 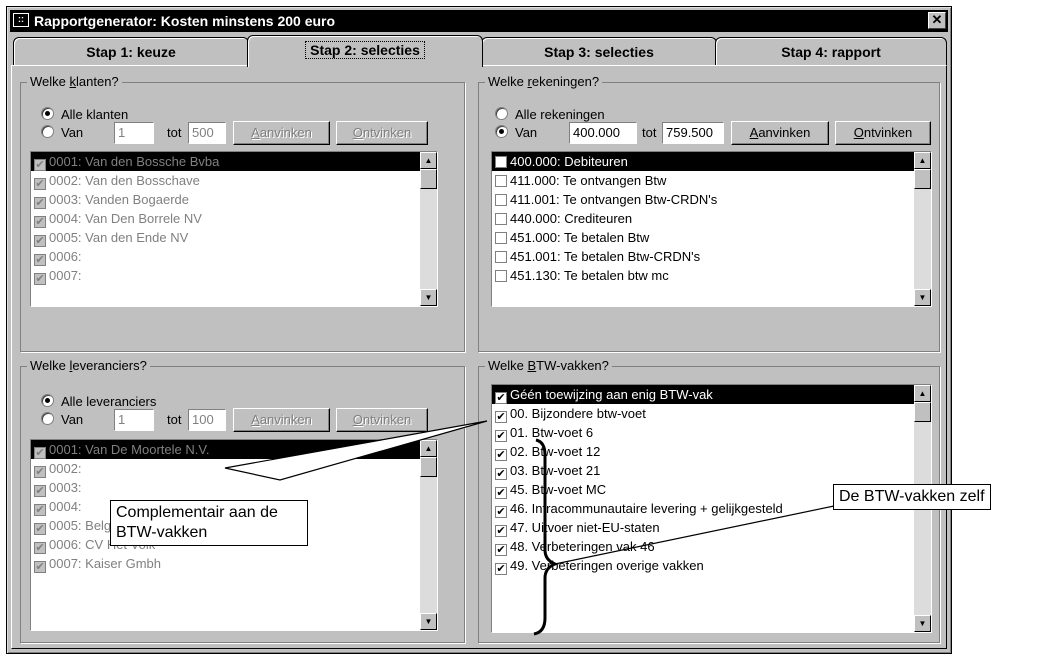 I want to click on klanten-list-item: ✔ 0006:, so click(x=234, y=256).